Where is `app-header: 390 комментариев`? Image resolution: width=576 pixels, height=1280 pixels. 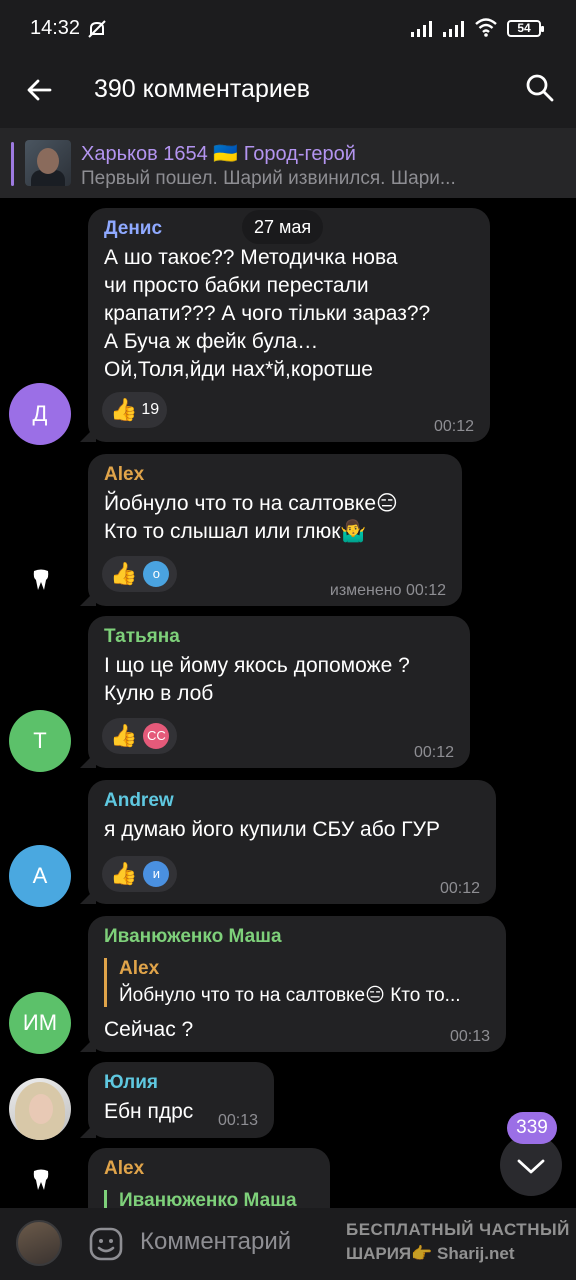 app-header: 390 комментариев is located at coordinates (288, 93).